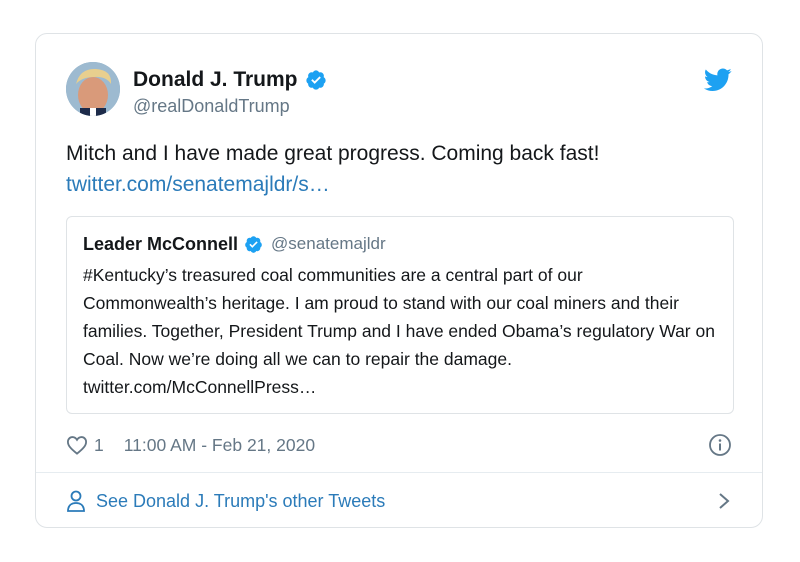  I want to click on avatar-image, so click(93, 89).